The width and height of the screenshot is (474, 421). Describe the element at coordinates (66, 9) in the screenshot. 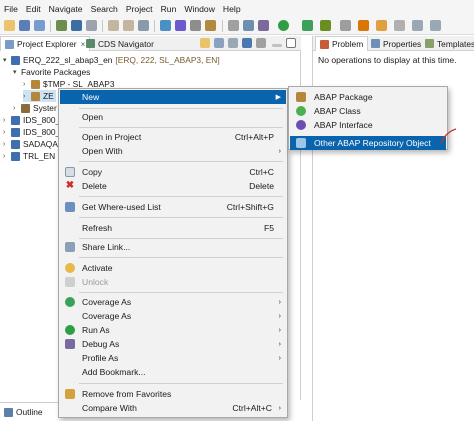

I see `menu-navigate: Navigate` at that location.